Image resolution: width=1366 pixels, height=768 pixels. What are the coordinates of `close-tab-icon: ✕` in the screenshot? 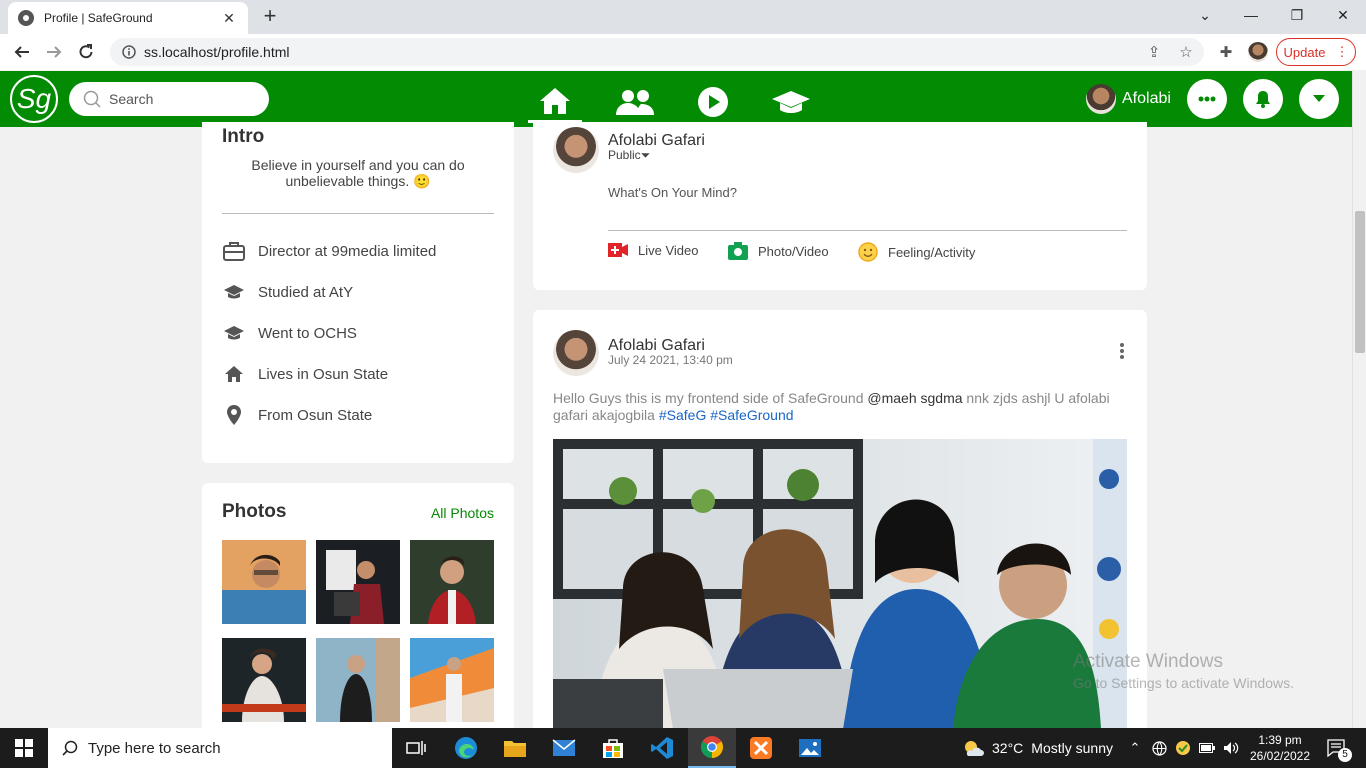 It's located at (229, 18).